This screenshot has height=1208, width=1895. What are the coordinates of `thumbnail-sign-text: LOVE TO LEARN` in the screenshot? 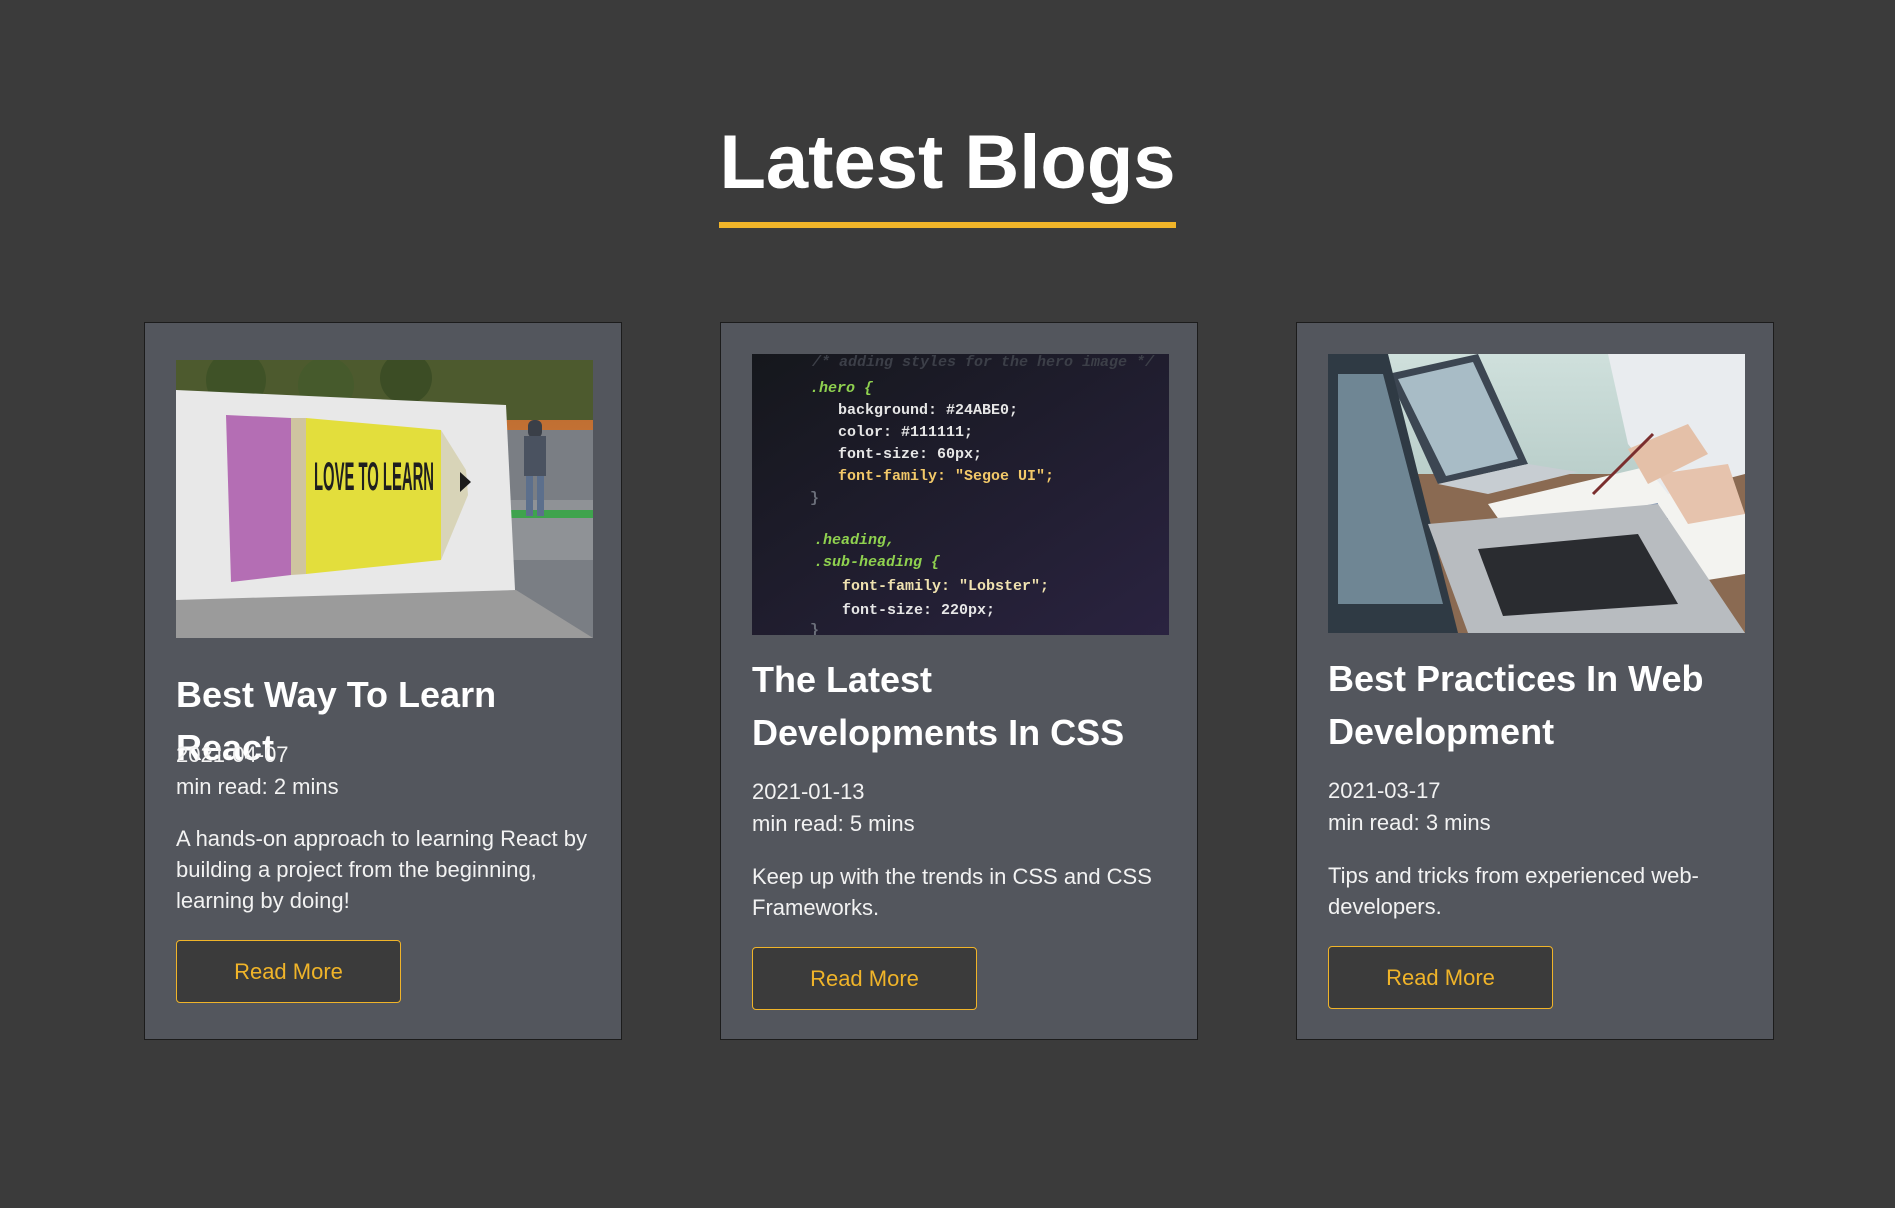 It's located at (374, 477).